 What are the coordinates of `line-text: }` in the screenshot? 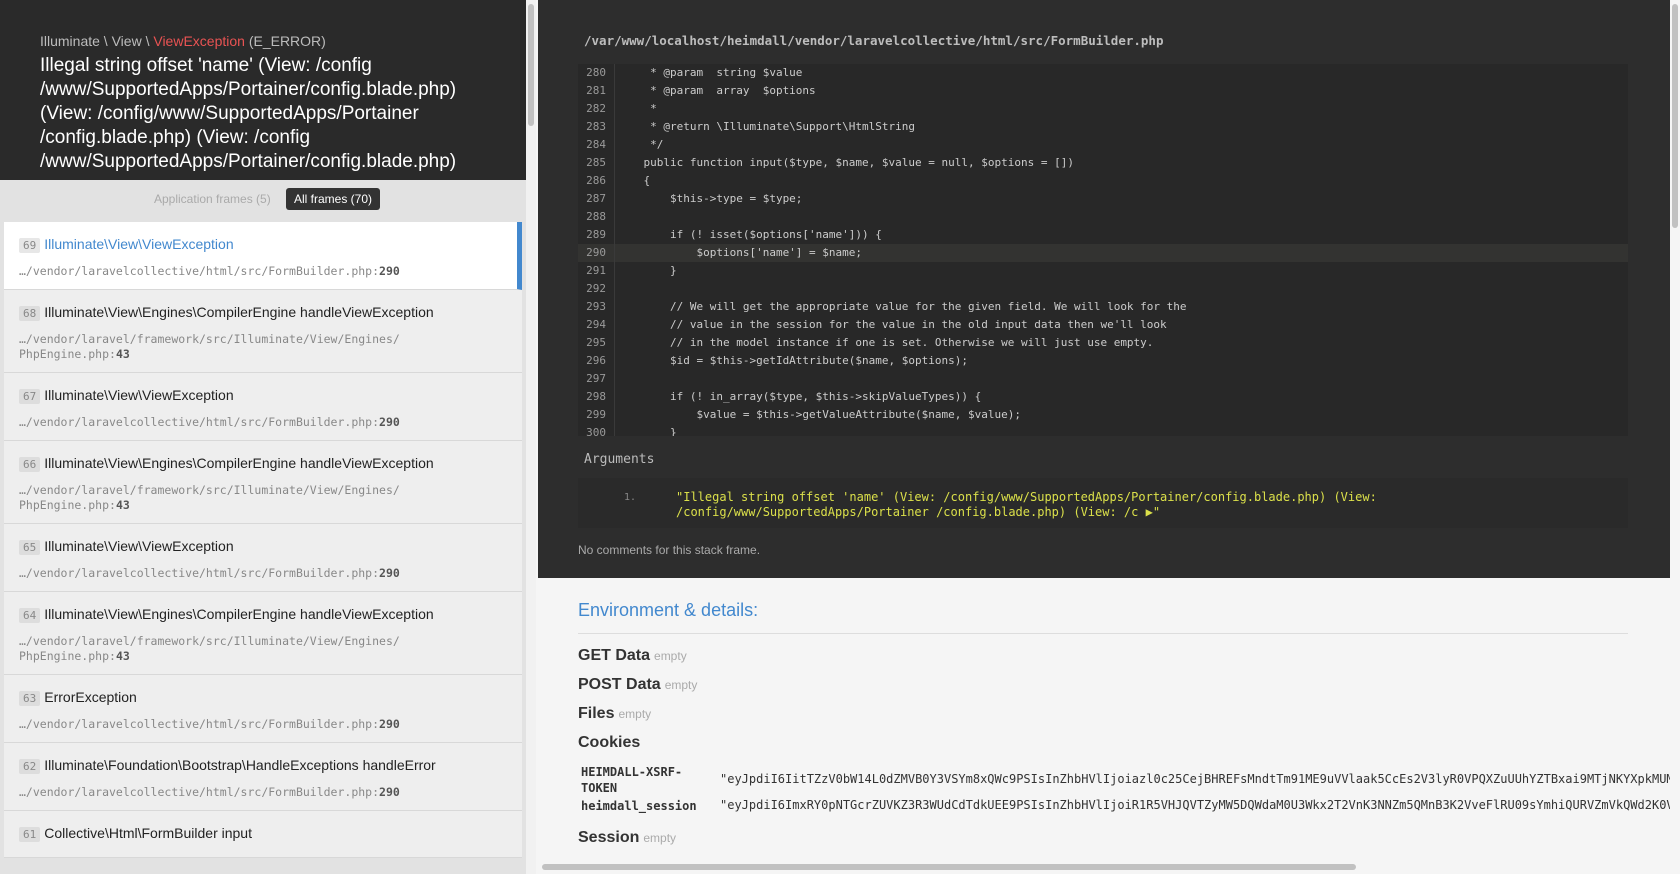 It's located at (647, 270).